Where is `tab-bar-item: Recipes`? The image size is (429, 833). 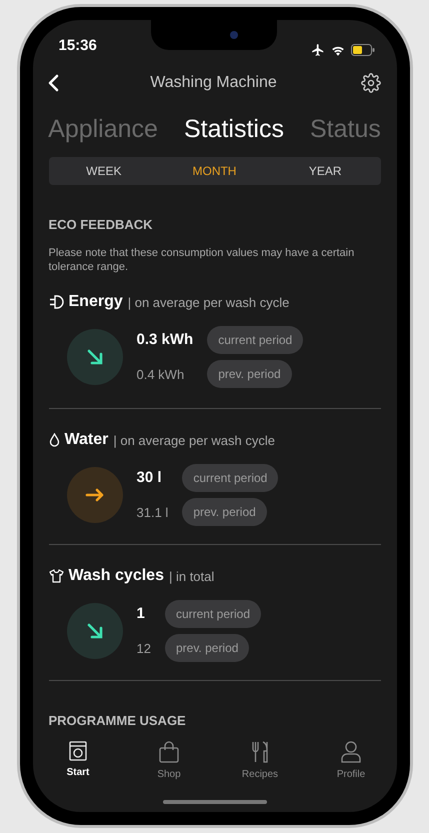
tab-bar-item: Recipes is located at coordinates (260, 761).